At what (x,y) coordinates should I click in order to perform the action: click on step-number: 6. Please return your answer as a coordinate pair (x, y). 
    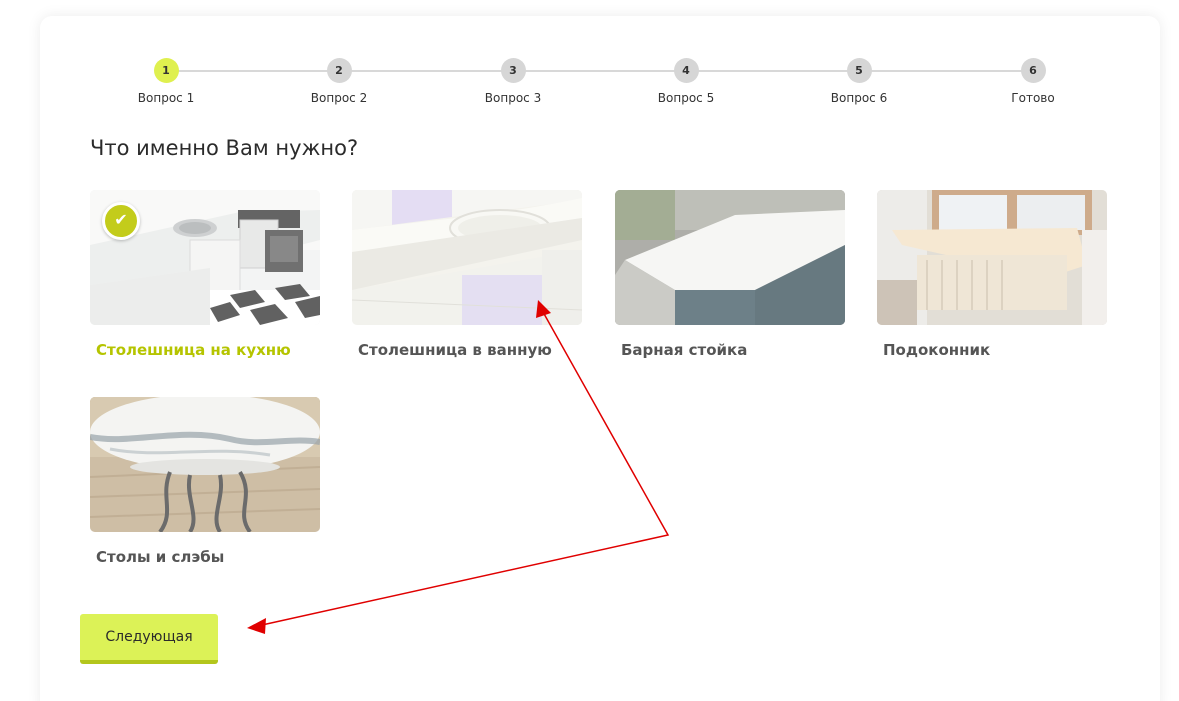
    Looking at the image, I should click on (1033, 70).